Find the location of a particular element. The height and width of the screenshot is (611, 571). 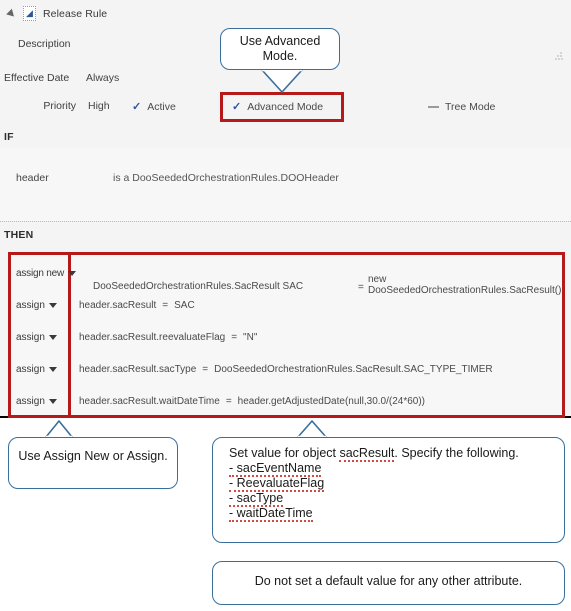

panel-header: ◢ Release Rule is located at coordinates (285, 13).